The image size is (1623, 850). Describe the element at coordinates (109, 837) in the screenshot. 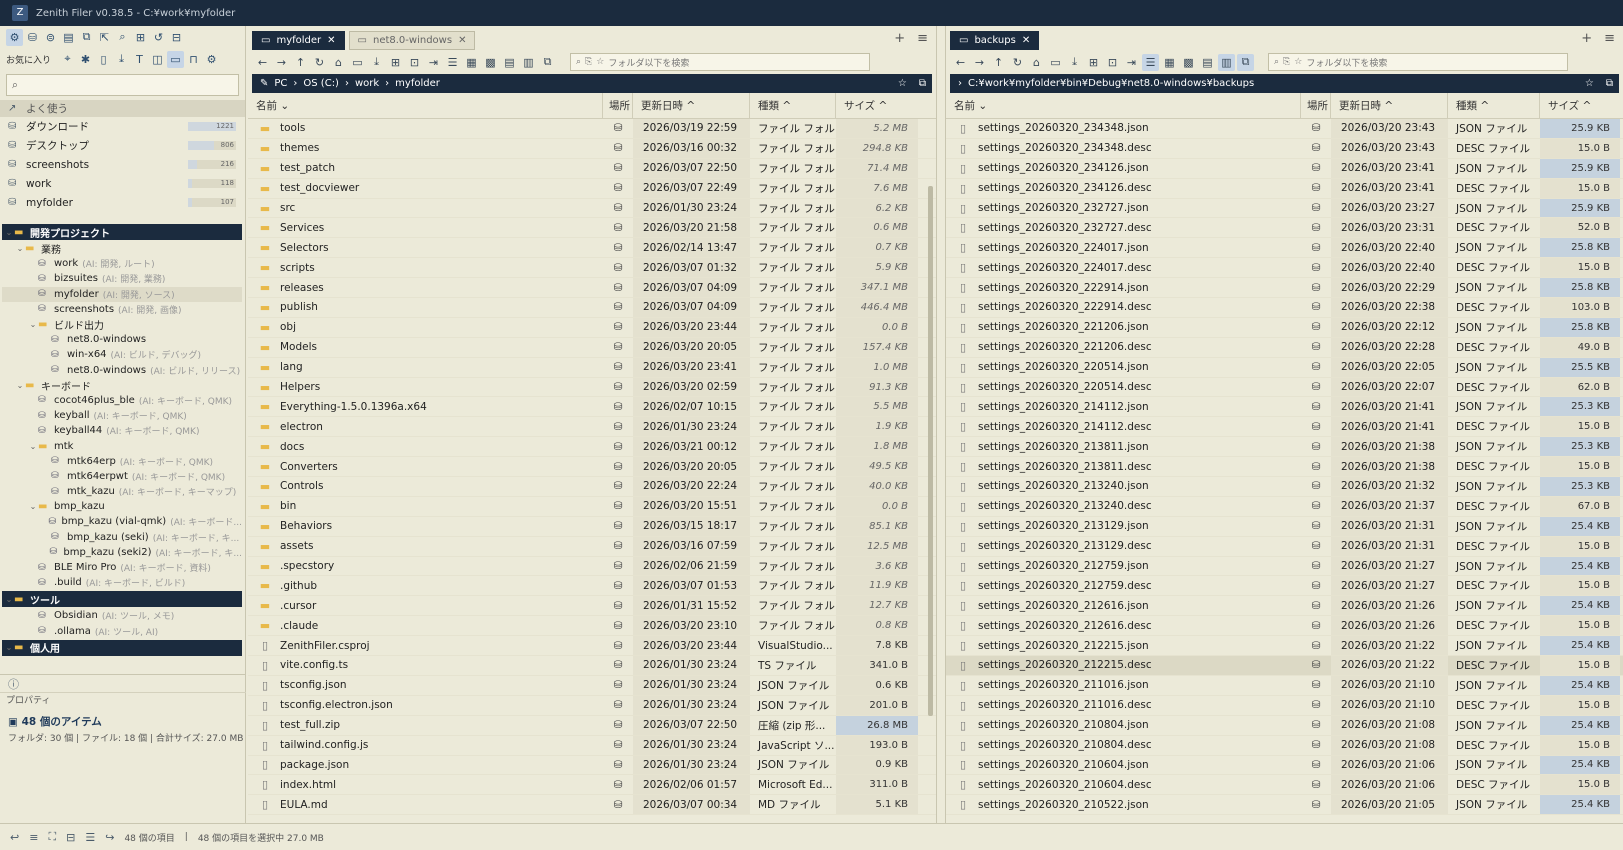

I see `redo-icon: ↪` at that location.